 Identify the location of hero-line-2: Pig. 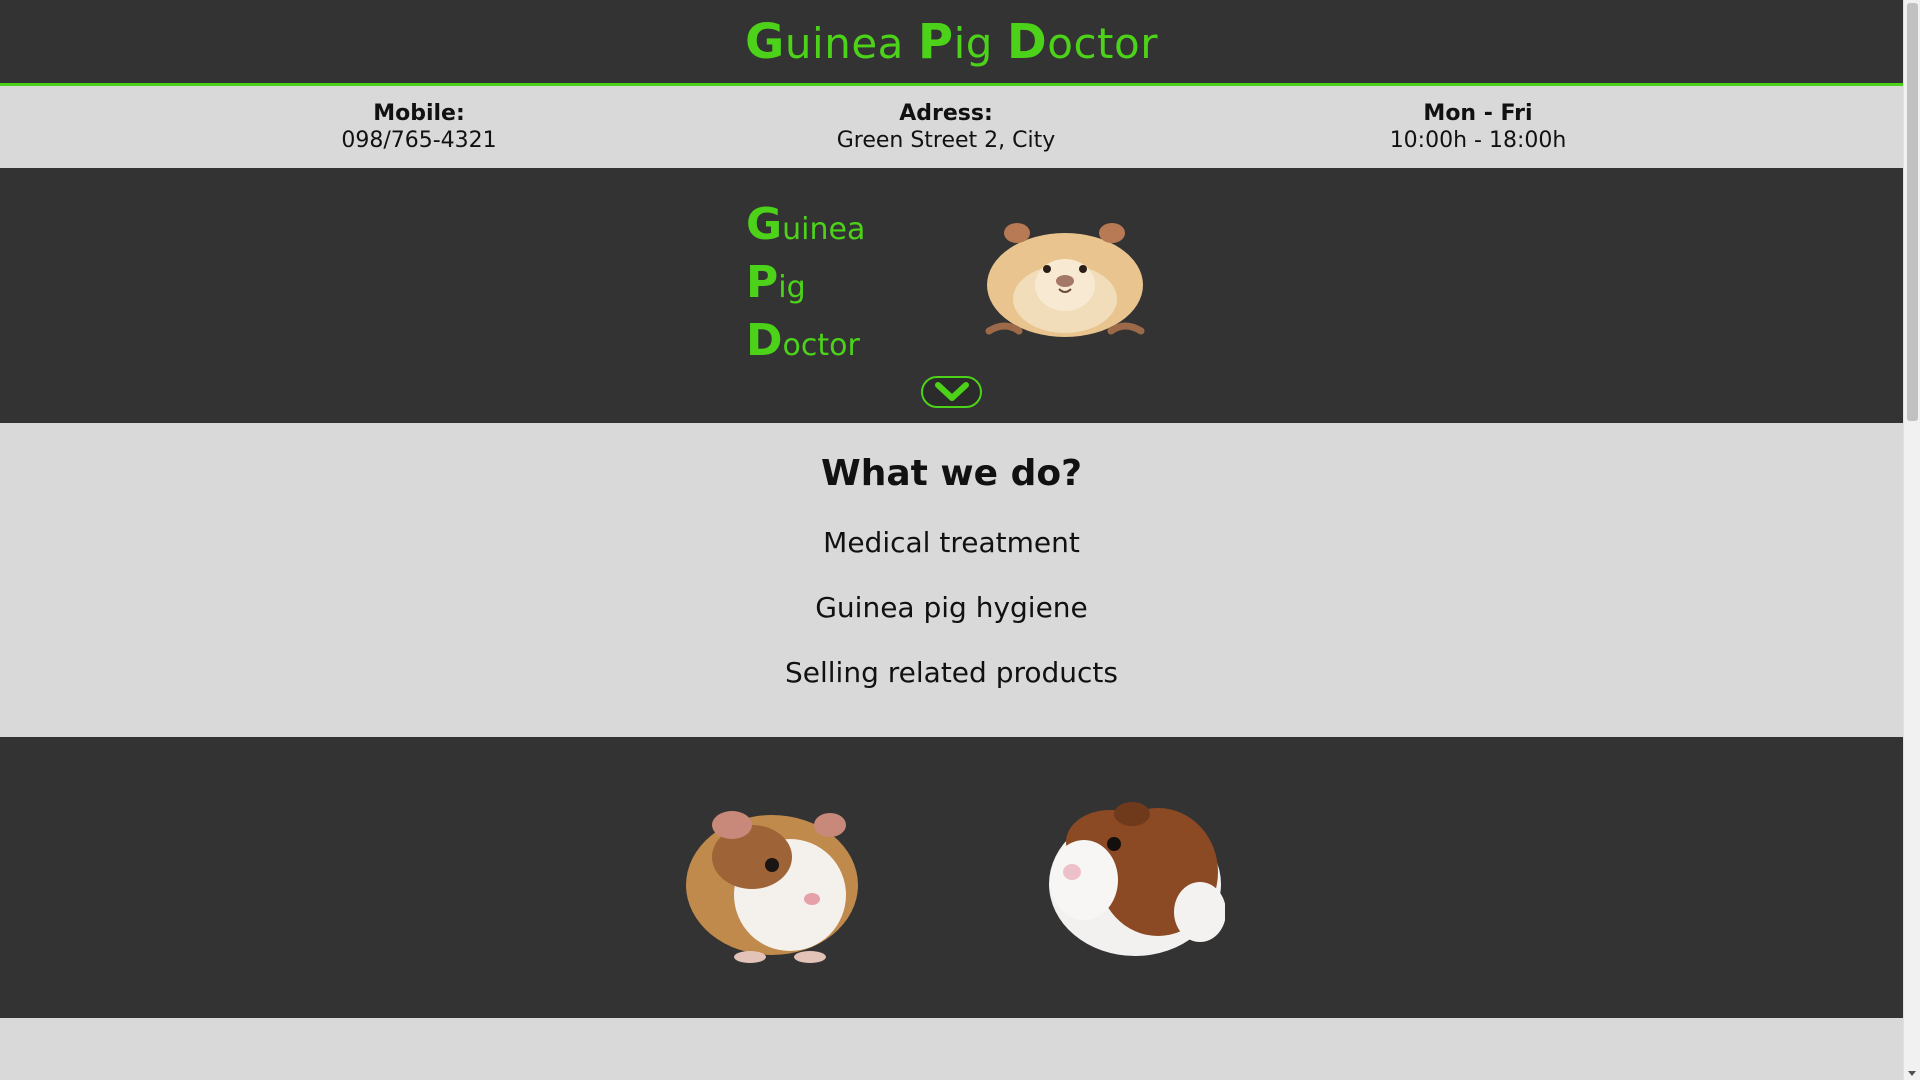
(776, 282).